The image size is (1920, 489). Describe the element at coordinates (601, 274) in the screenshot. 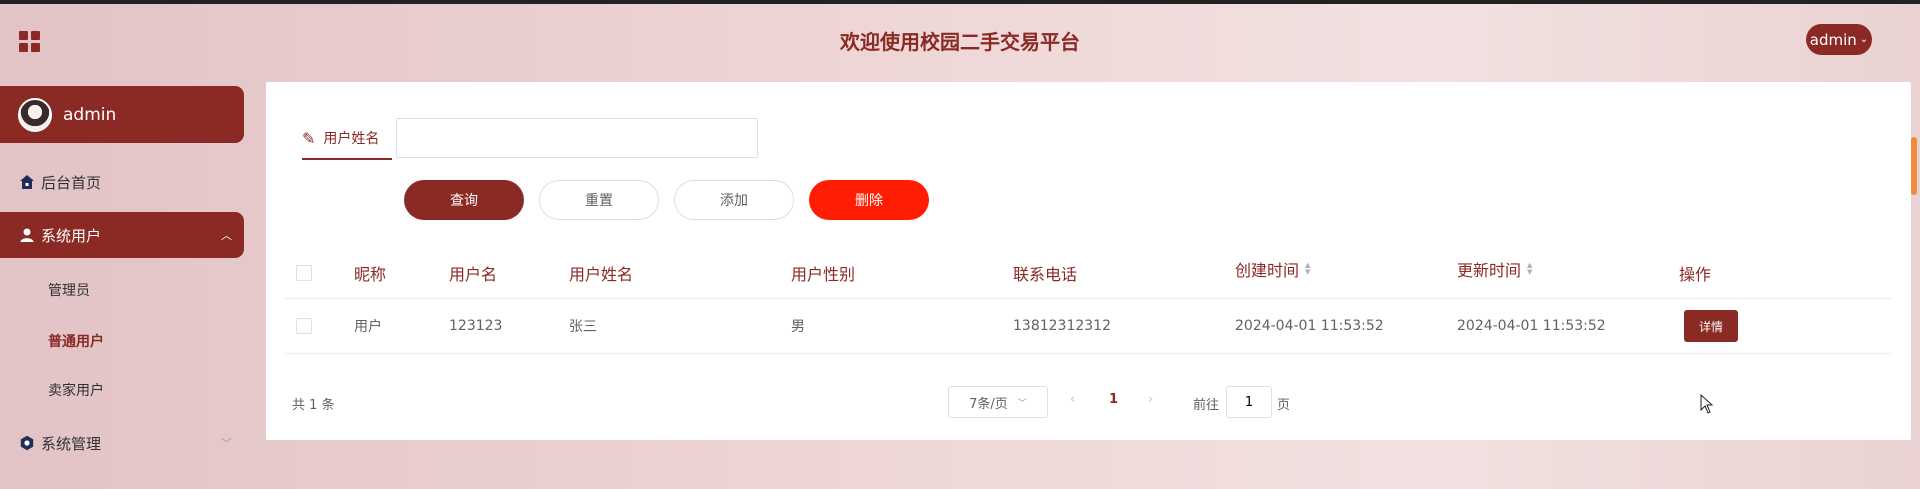

I see `column-header: 用户姓名` at that location.